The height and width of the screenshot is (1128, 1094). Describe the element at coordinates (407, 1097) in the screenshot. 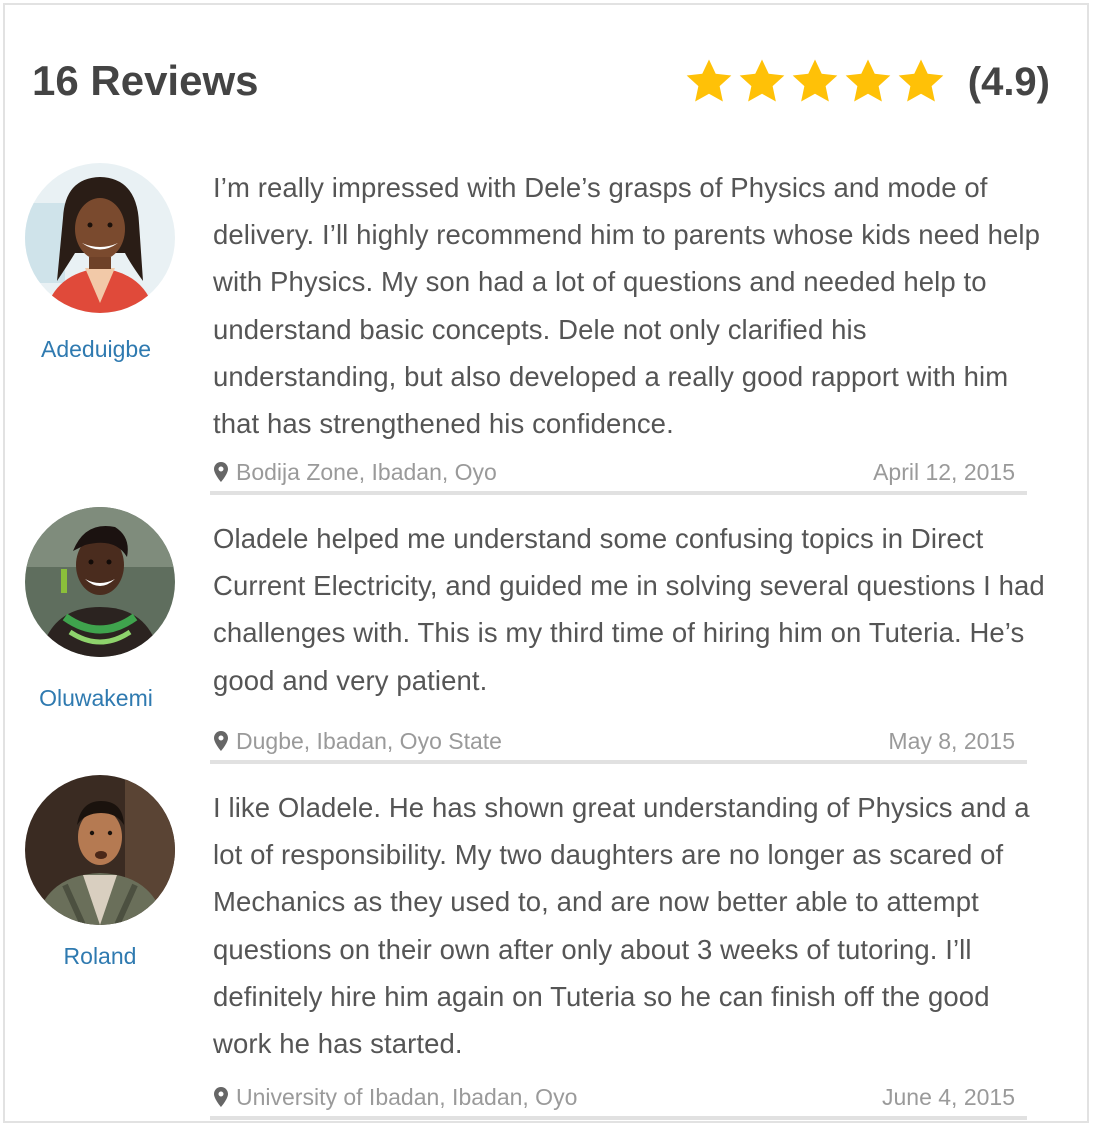

I see `location-text: University of Ibadan, Ibadan, Oyo` at that location.